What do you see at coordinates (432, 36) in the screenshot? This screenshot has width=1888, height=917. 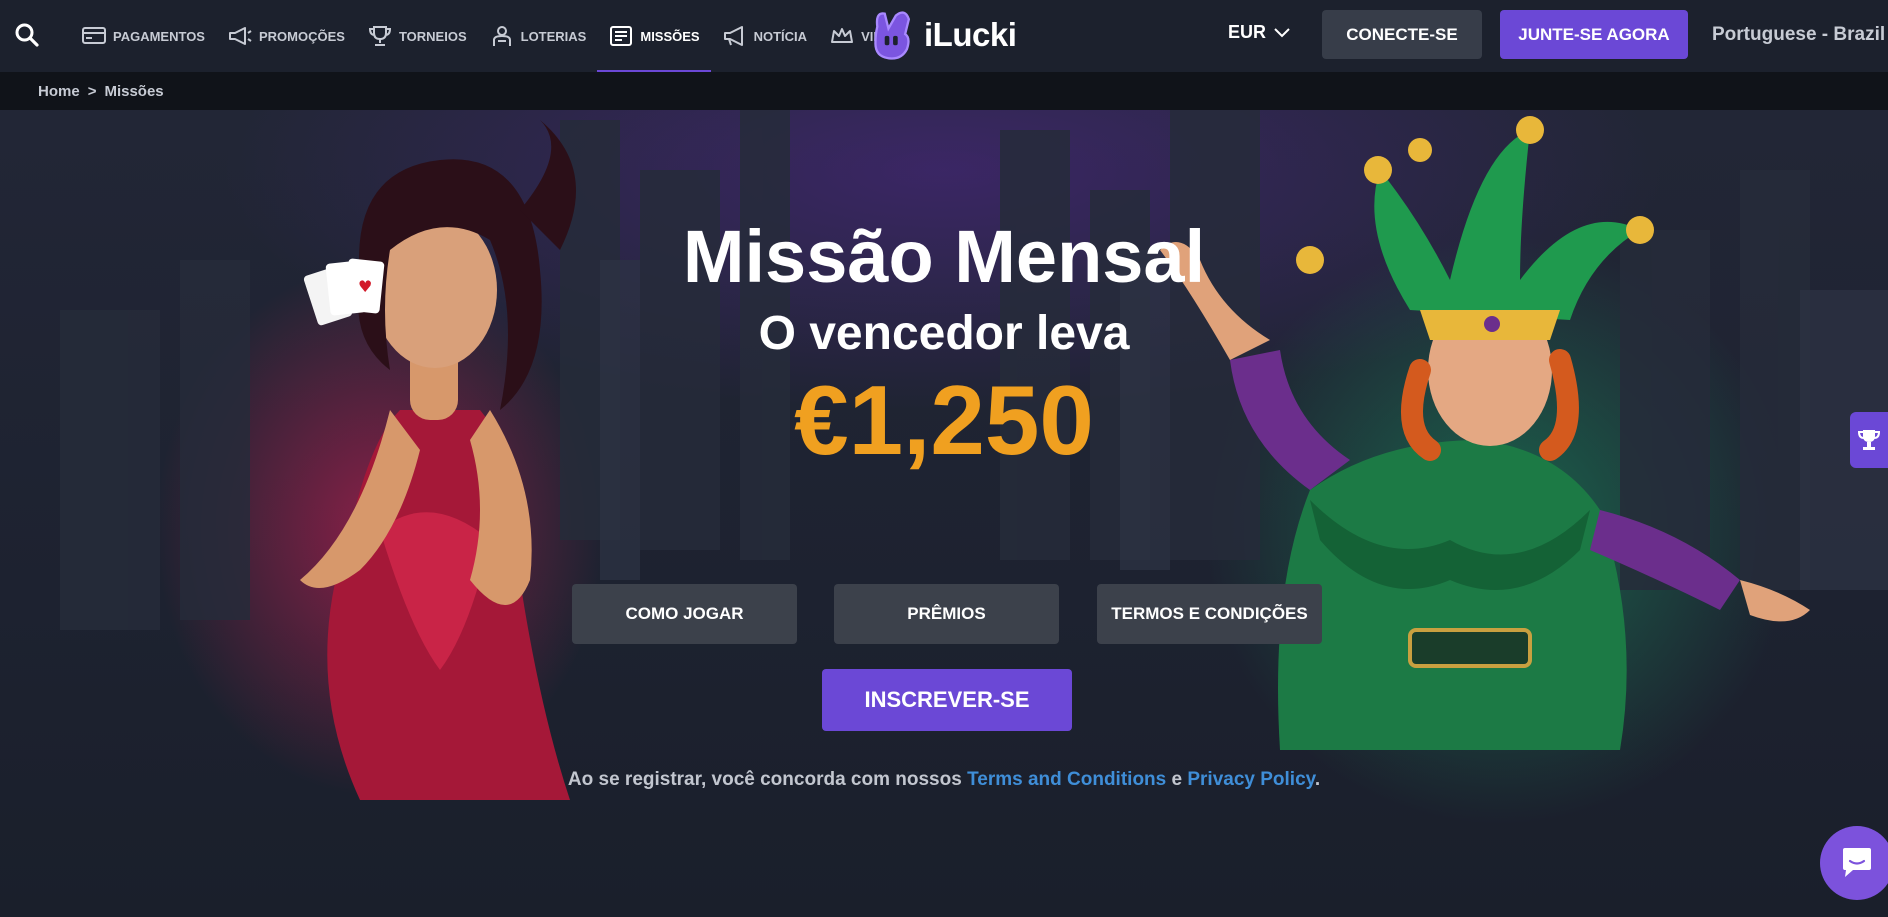 I see `nav-item-label: TORNEIOS` at bounding box center [432, 36].